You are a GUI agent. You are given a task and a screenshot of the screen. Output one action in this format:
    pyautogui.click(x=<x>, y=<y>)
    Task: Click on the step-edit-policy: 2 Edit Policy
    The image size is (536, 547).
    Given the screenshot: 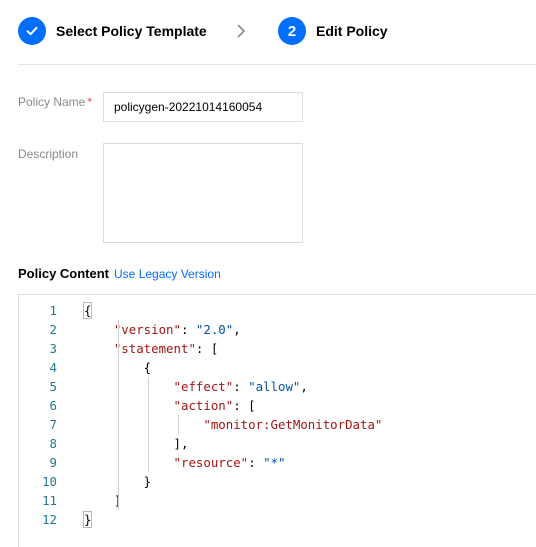 What is the action you would take?
    pyautogui.click(x=333, y=31)
    